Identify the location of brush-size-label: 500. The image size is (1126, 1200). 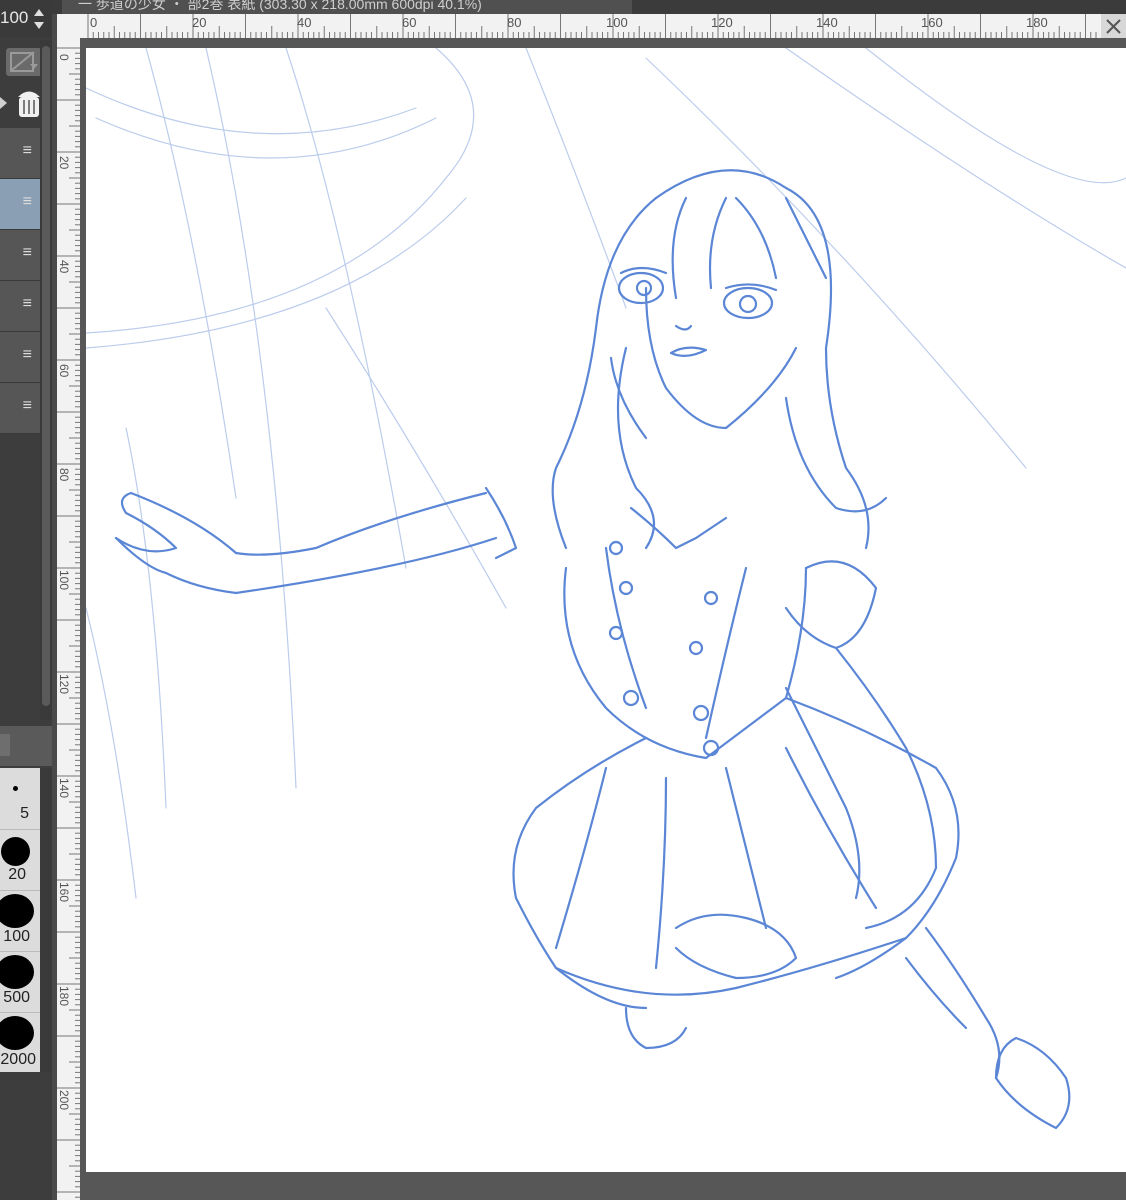
(16, 997).